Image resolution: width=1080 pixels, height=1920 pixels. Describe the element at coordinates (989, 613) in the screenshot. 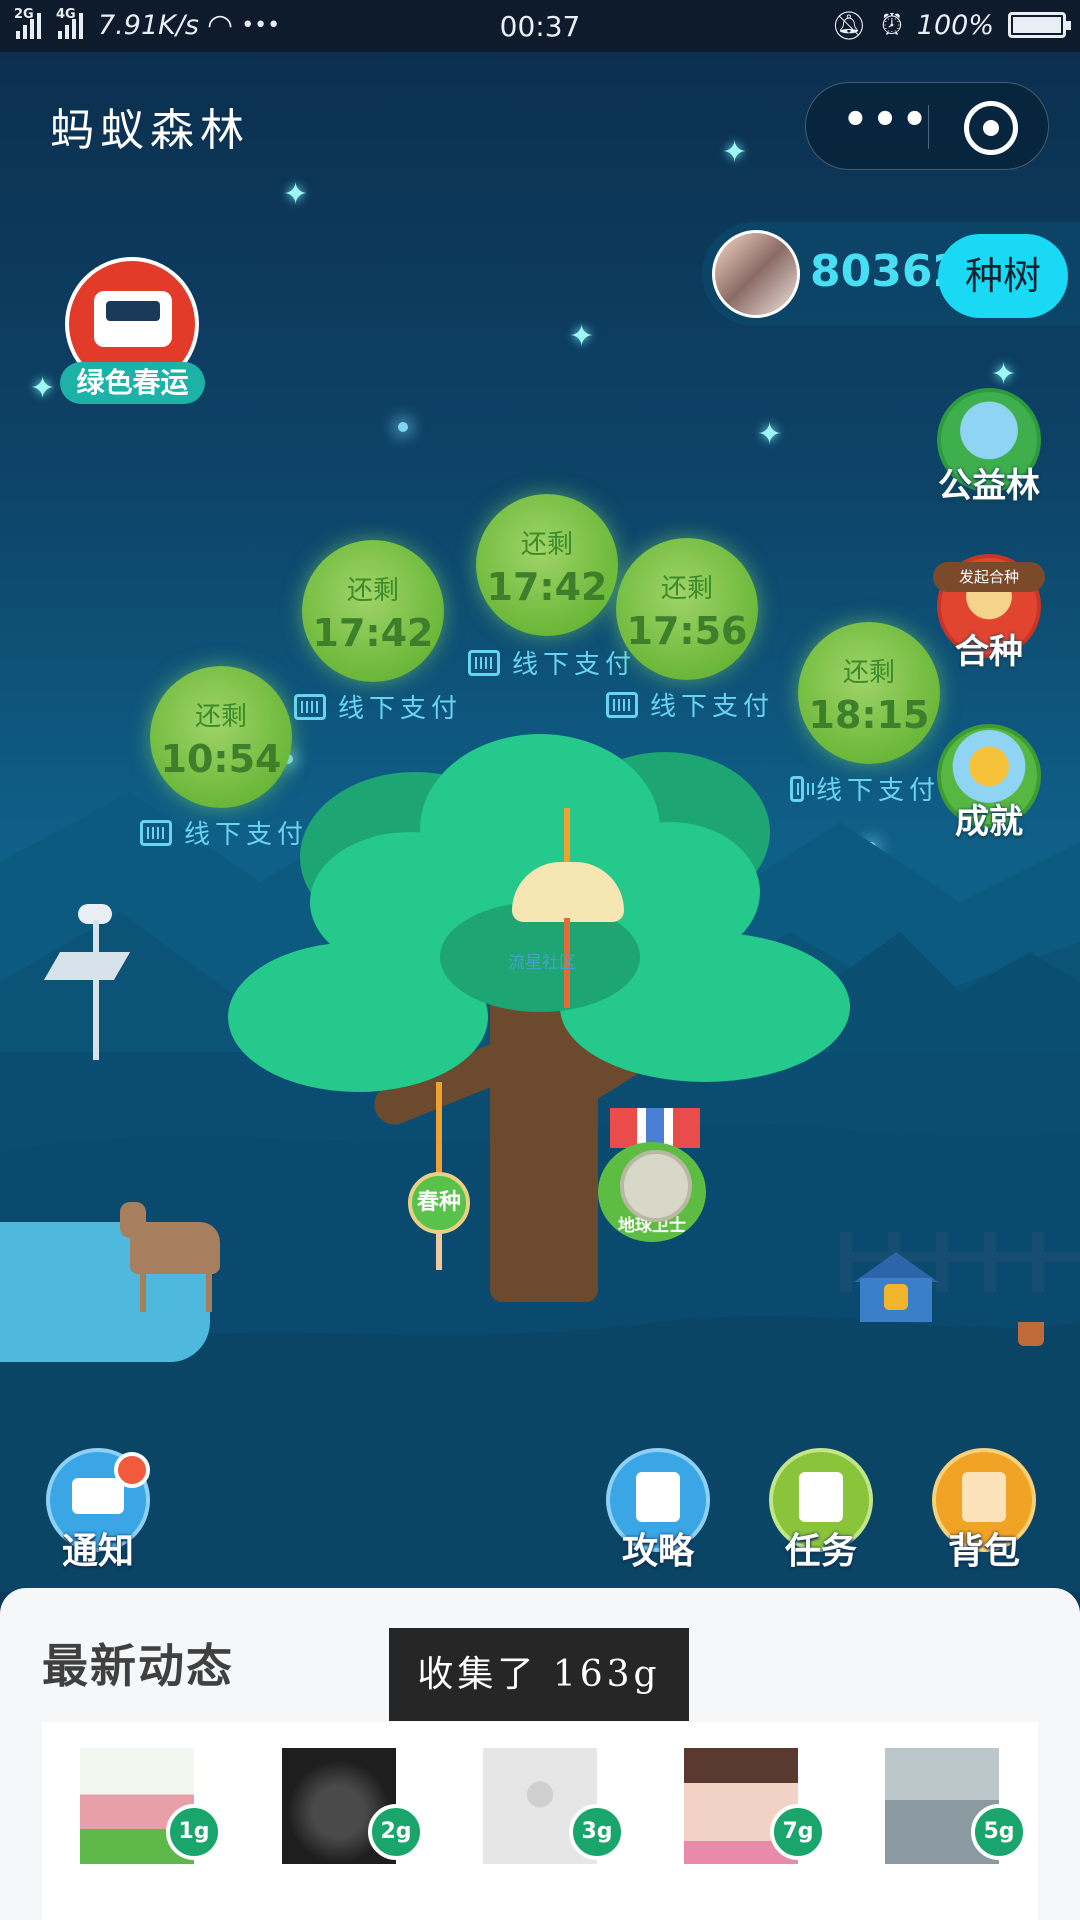

I see `side-button-co-plant: 发起合种 合种` at that location.